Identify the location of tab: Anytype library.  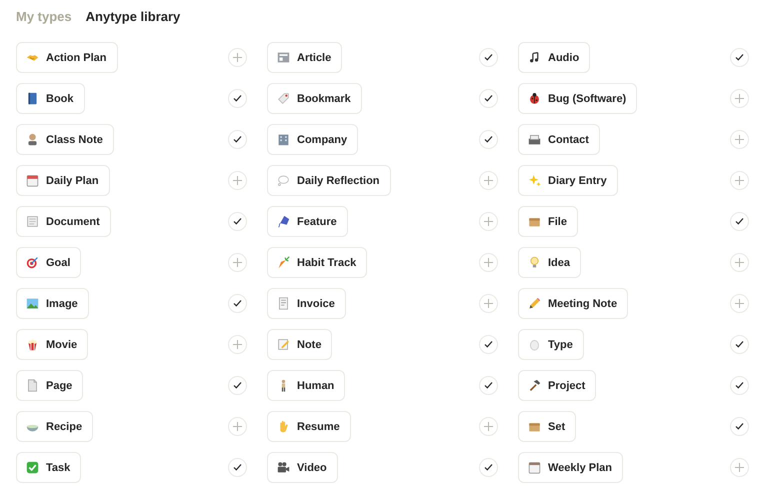
(133, 16).